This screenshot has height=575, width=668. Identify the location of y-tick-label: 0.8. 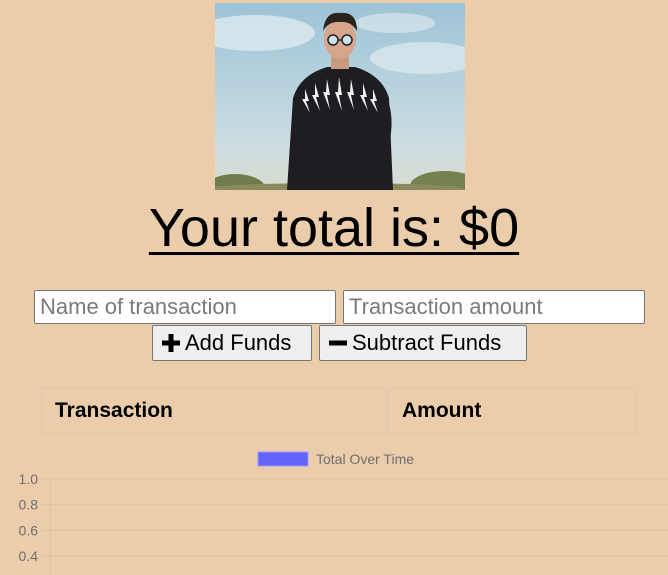
(29, 505).